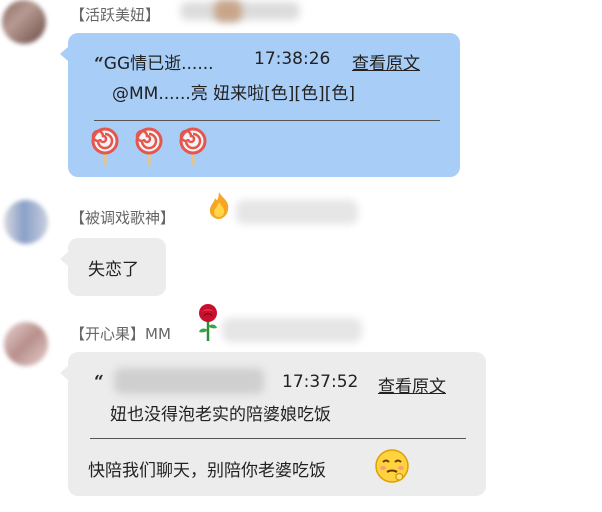  I want to click on sender-tag: 【活跃美妞】, so click(115, 15).